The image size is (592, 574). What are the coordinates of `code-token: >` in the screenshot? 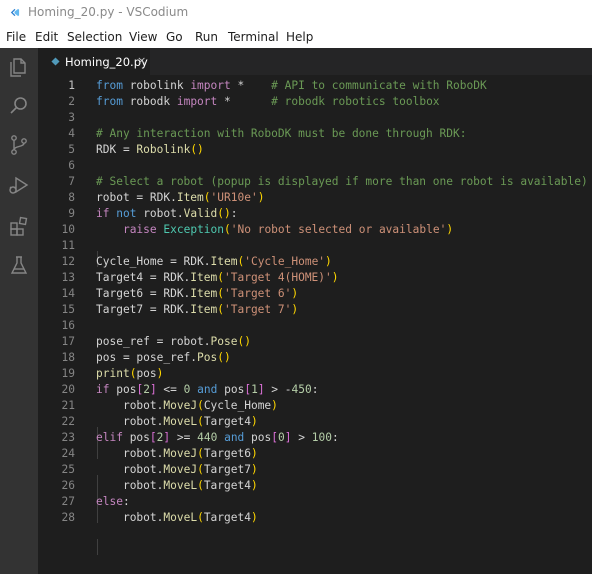 It's located at (301, 437).